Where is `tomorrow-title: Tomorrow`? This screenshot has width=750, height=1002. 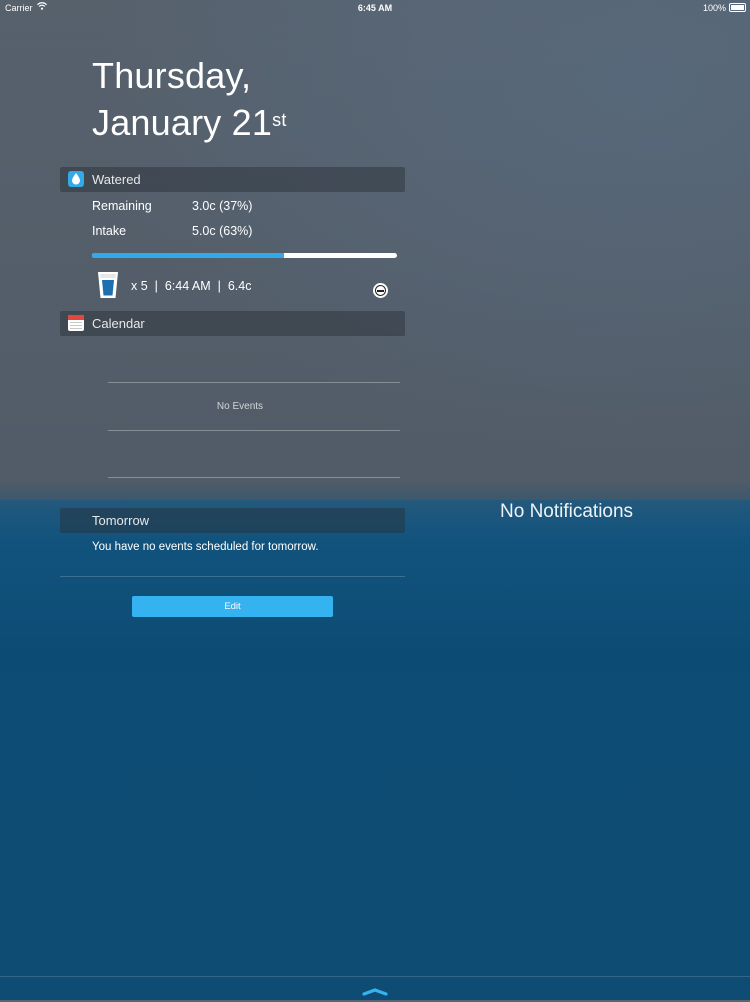
tomorrow-title: Tomorrow is located at coordinates (121, 520).